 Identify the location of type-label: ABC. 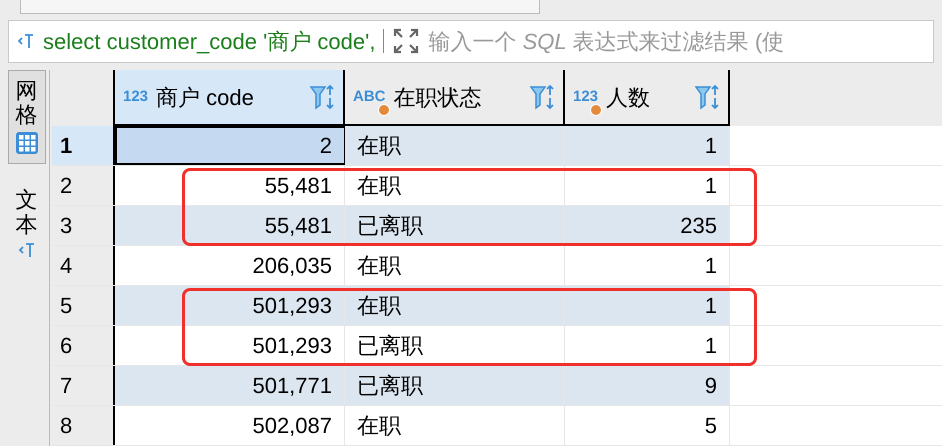
(369, 96).